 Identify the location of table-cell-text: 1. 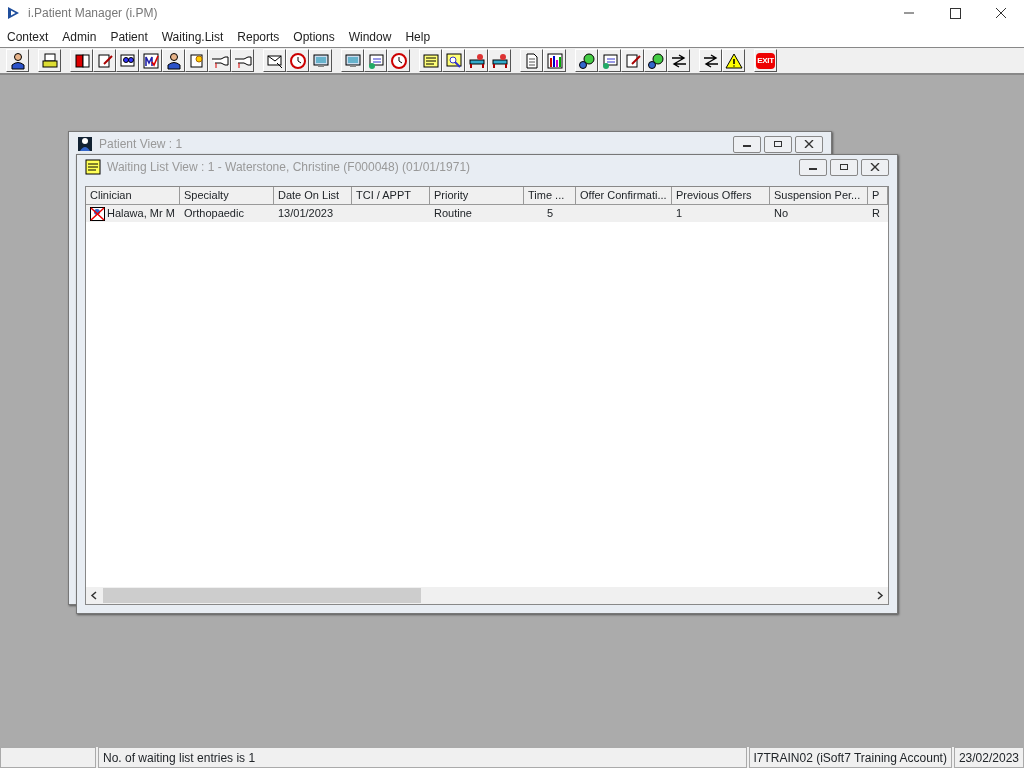
(679, 213).